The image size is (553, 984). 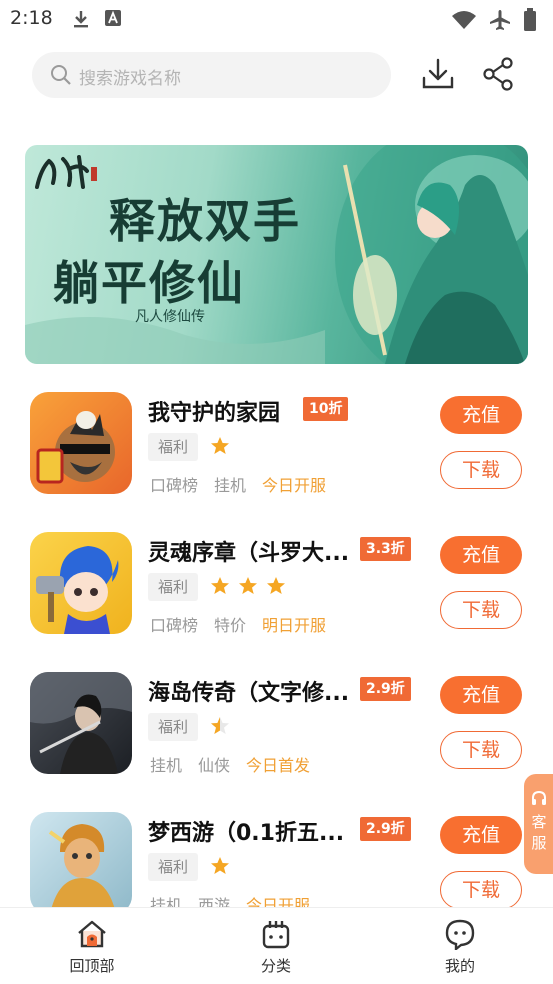 What do you see at coordinates (130, 79) in the screenshot?
I see `search-placeholder: 搜索游戏名称` at bounding box center [130, 79].